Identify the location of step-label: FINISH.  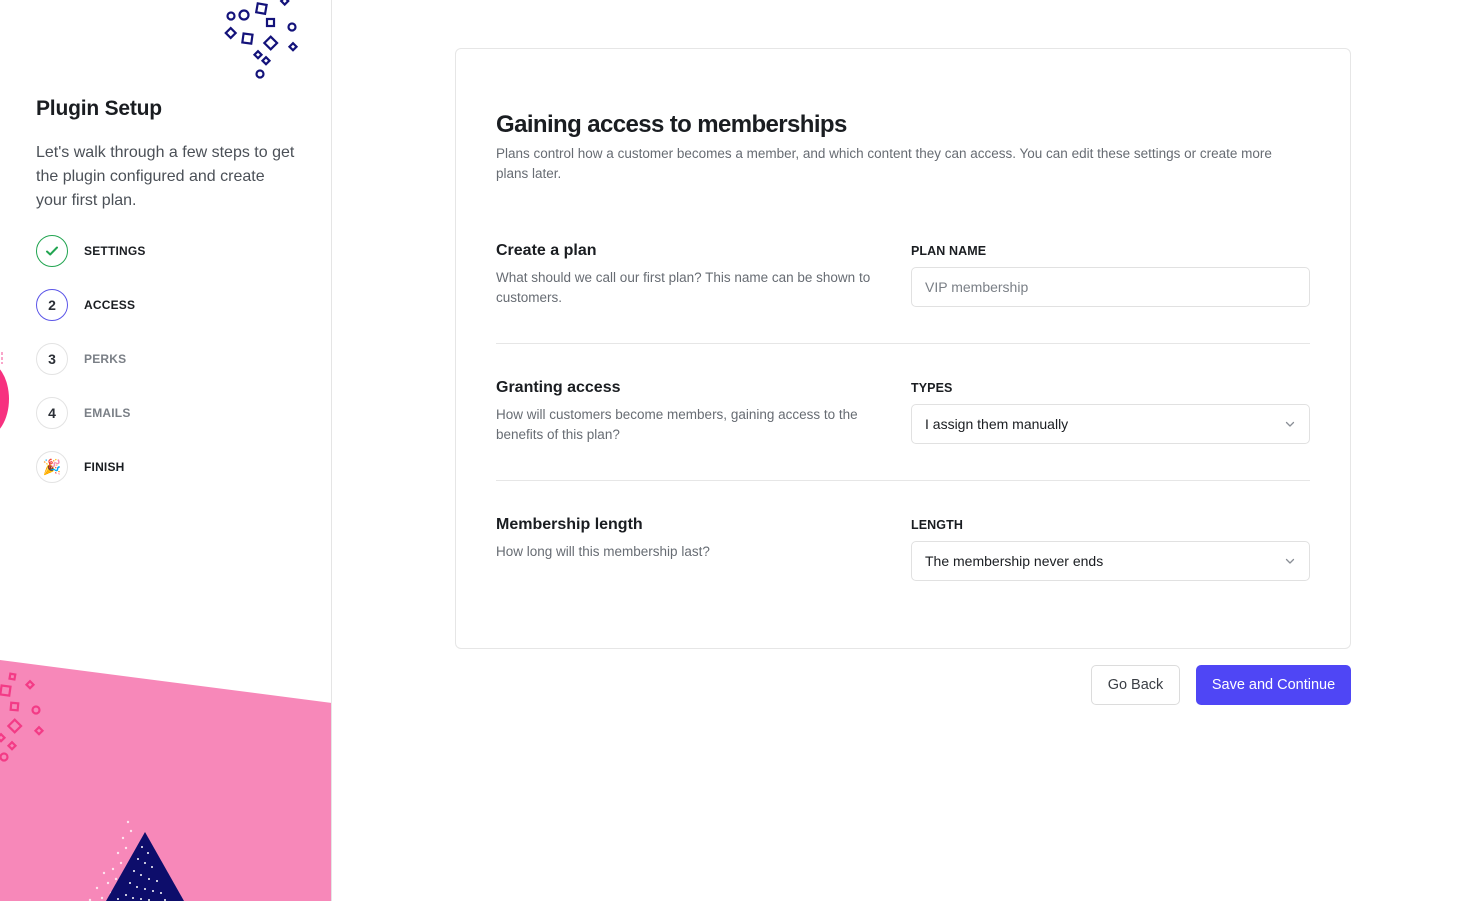
(104, 467).